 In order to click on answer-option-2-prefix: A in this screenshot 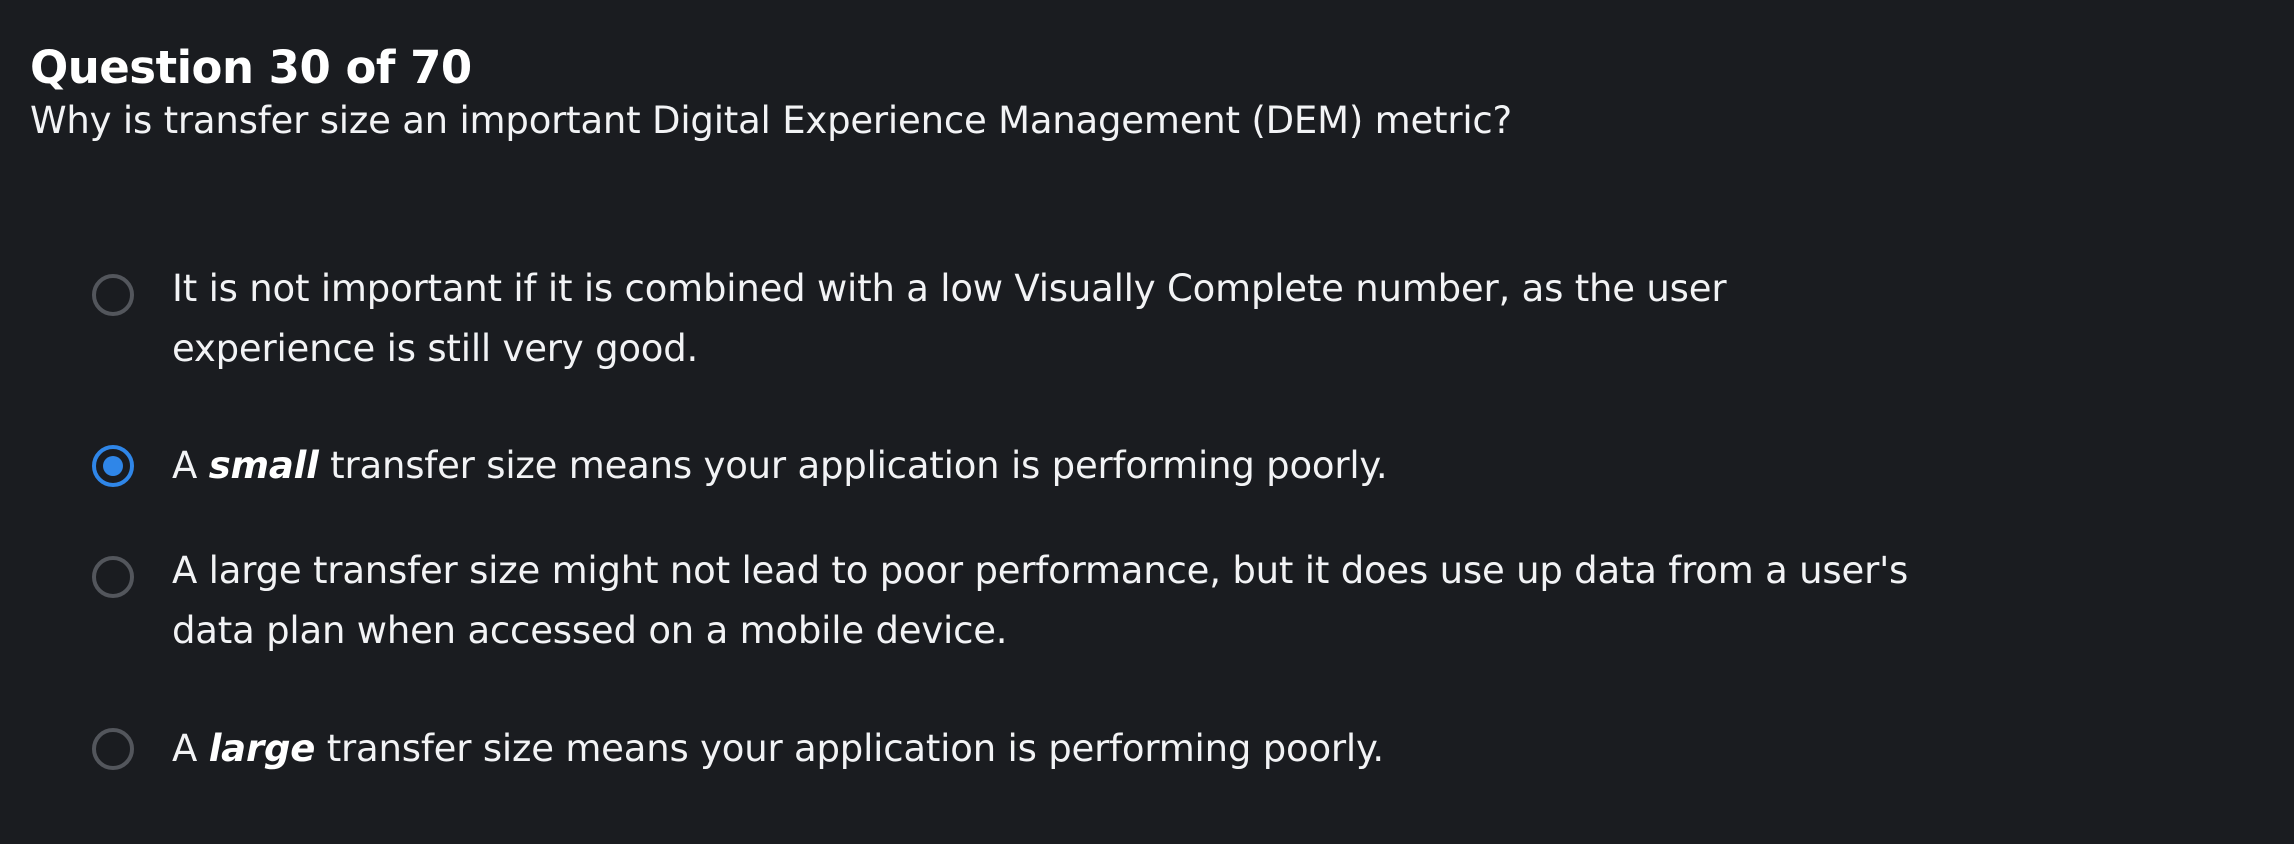, I will do `click(190, 465)`.